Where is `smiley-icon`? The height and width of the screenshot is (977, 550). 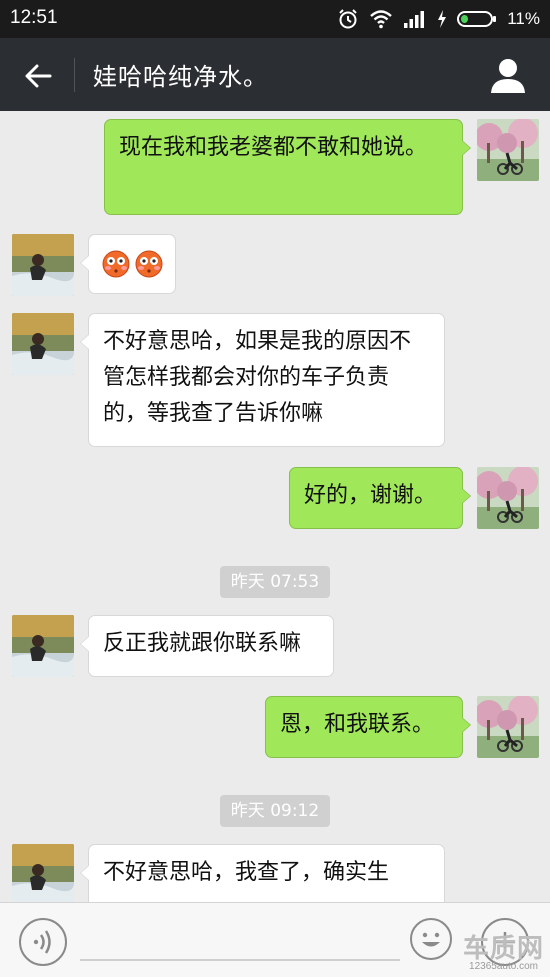 smiley-icon is located at coordinates (431, 939).